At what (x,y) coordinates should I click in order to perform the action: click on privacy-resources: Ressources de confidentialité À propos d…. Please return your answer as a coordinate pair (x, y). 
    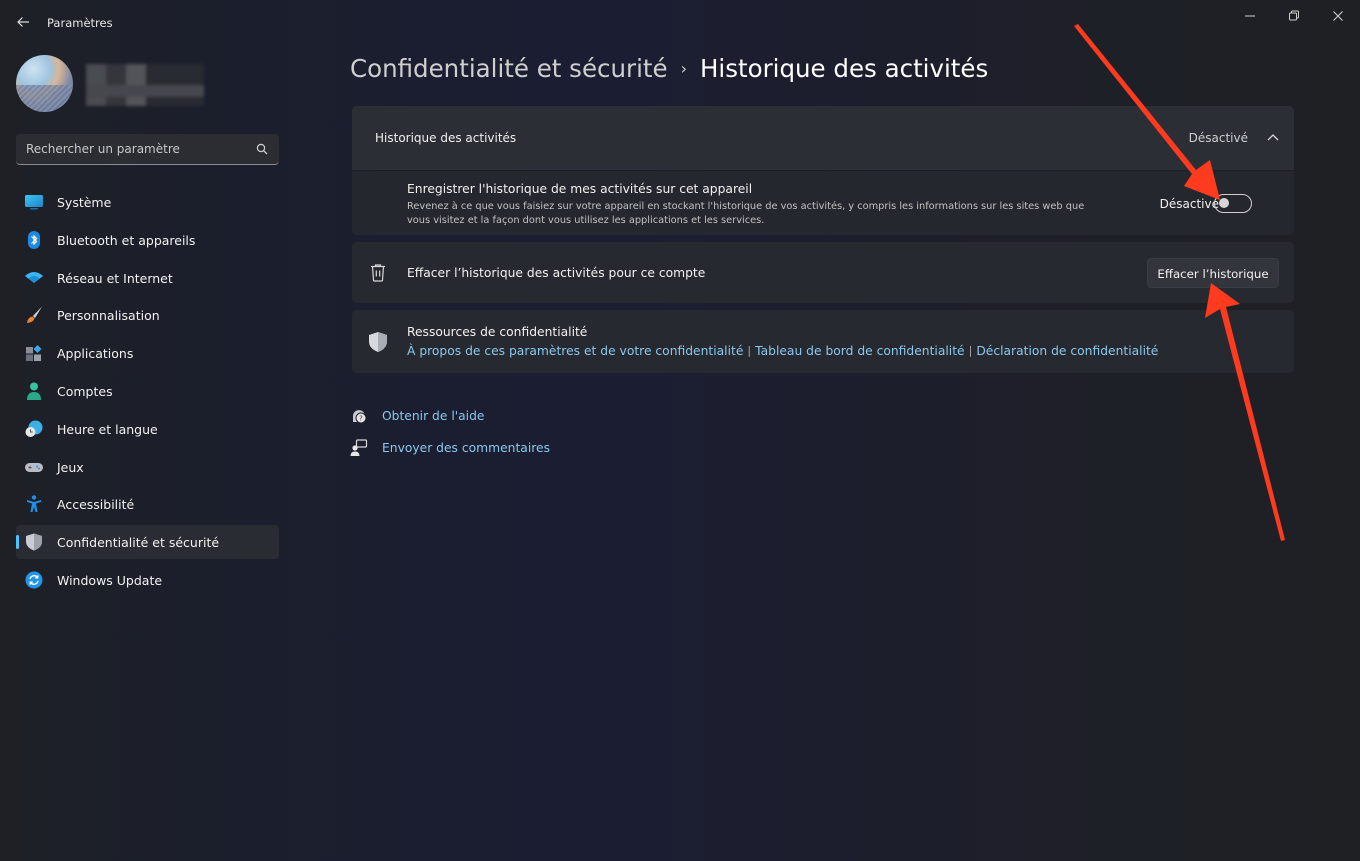
    Looking at the image, I should click on (823, 341).